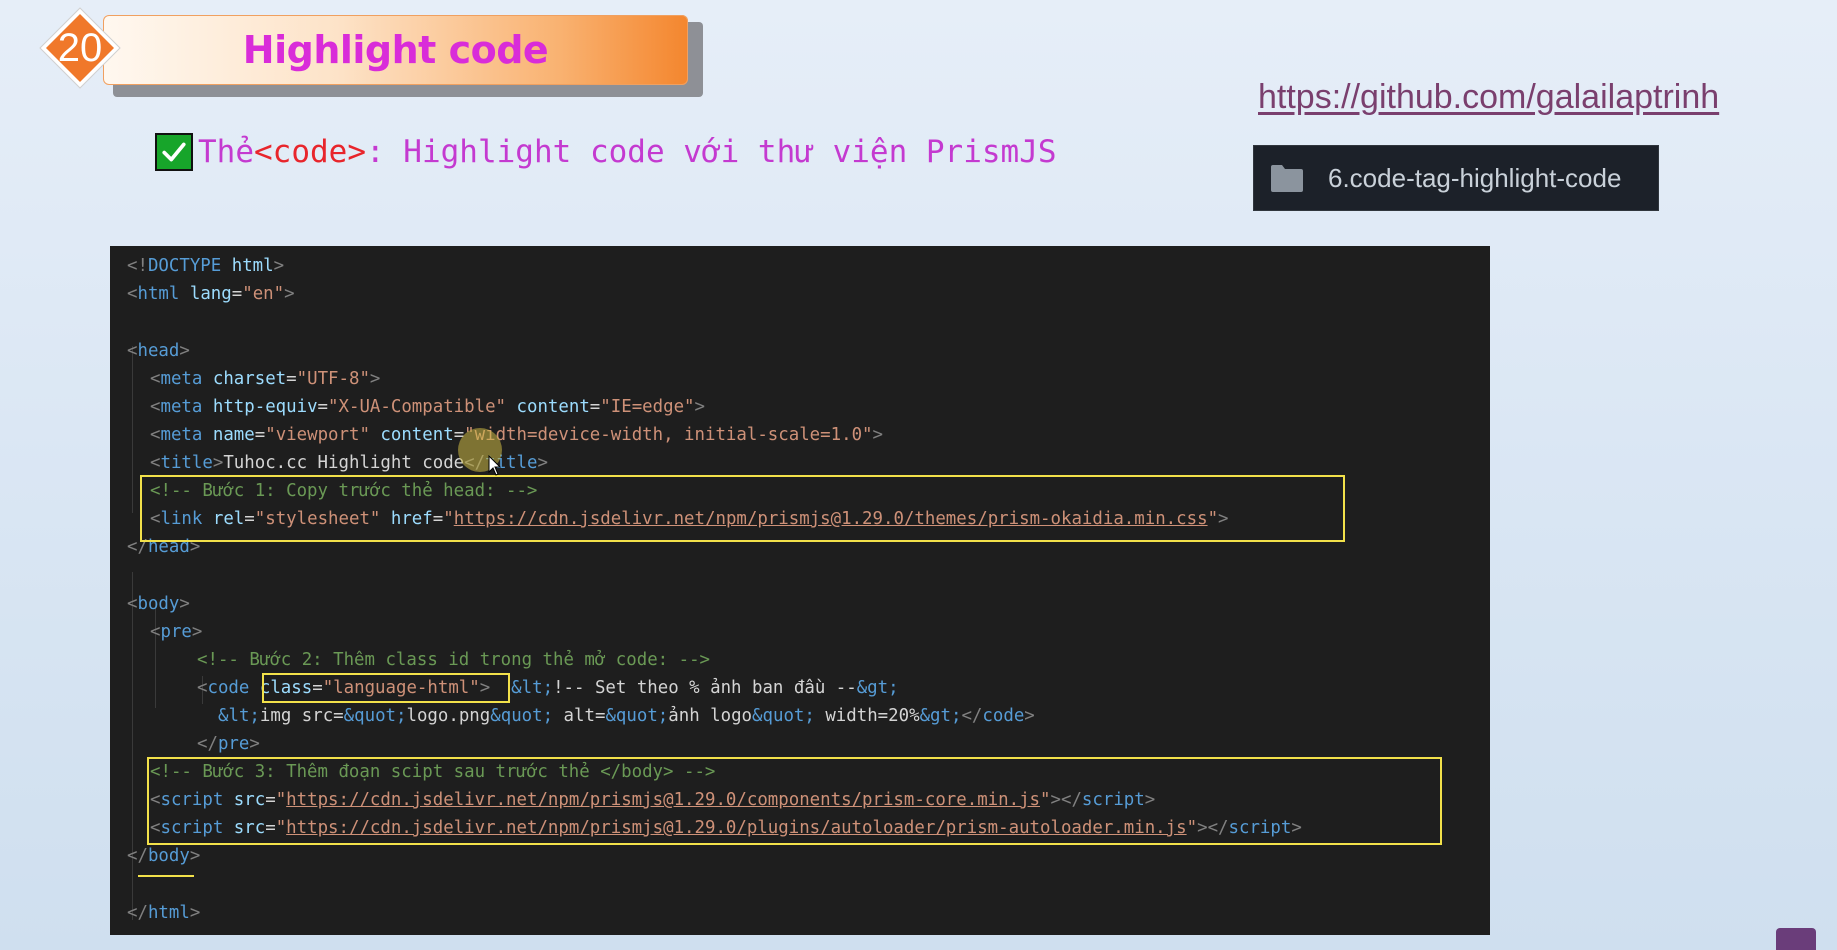  I want to click on subtitle-text: : Highlight code với thư viện PrismJS, so click(711, 152).